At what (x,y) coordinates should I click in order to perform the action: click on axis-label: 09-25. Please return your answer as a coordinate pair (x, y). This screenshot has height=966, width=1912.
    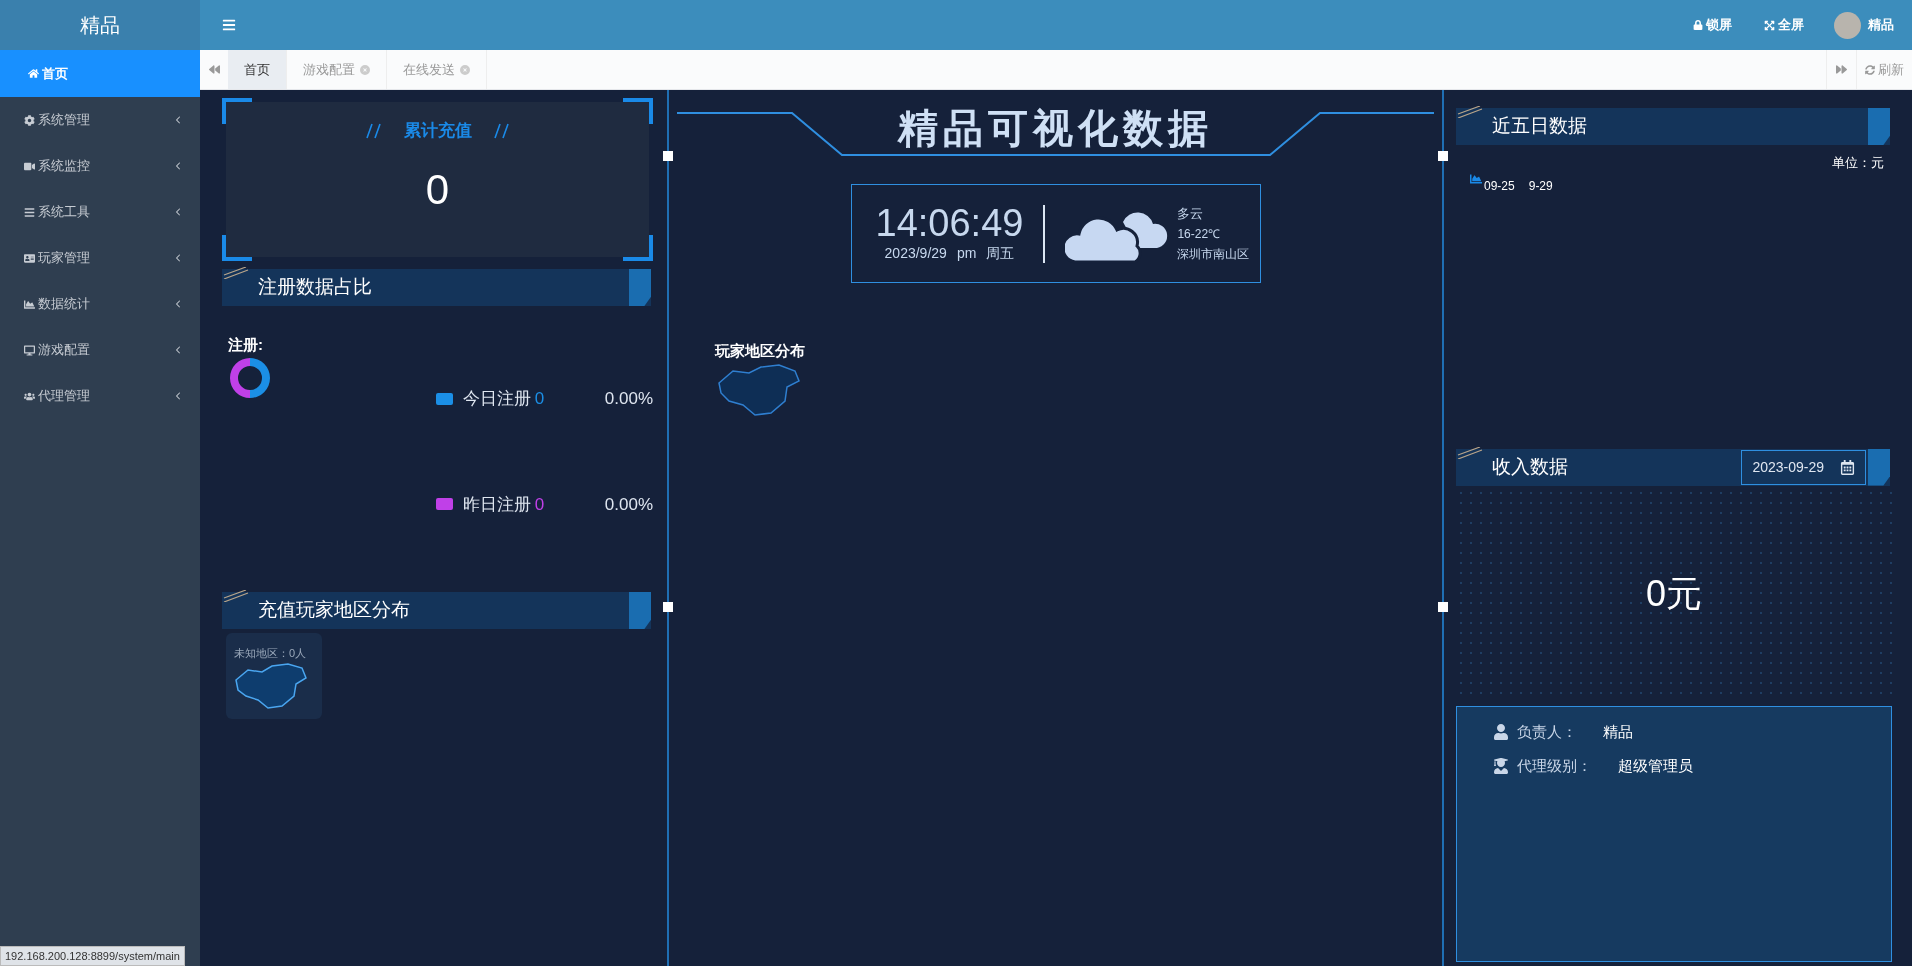
    Looking at the image, I should click on (1499, 186).